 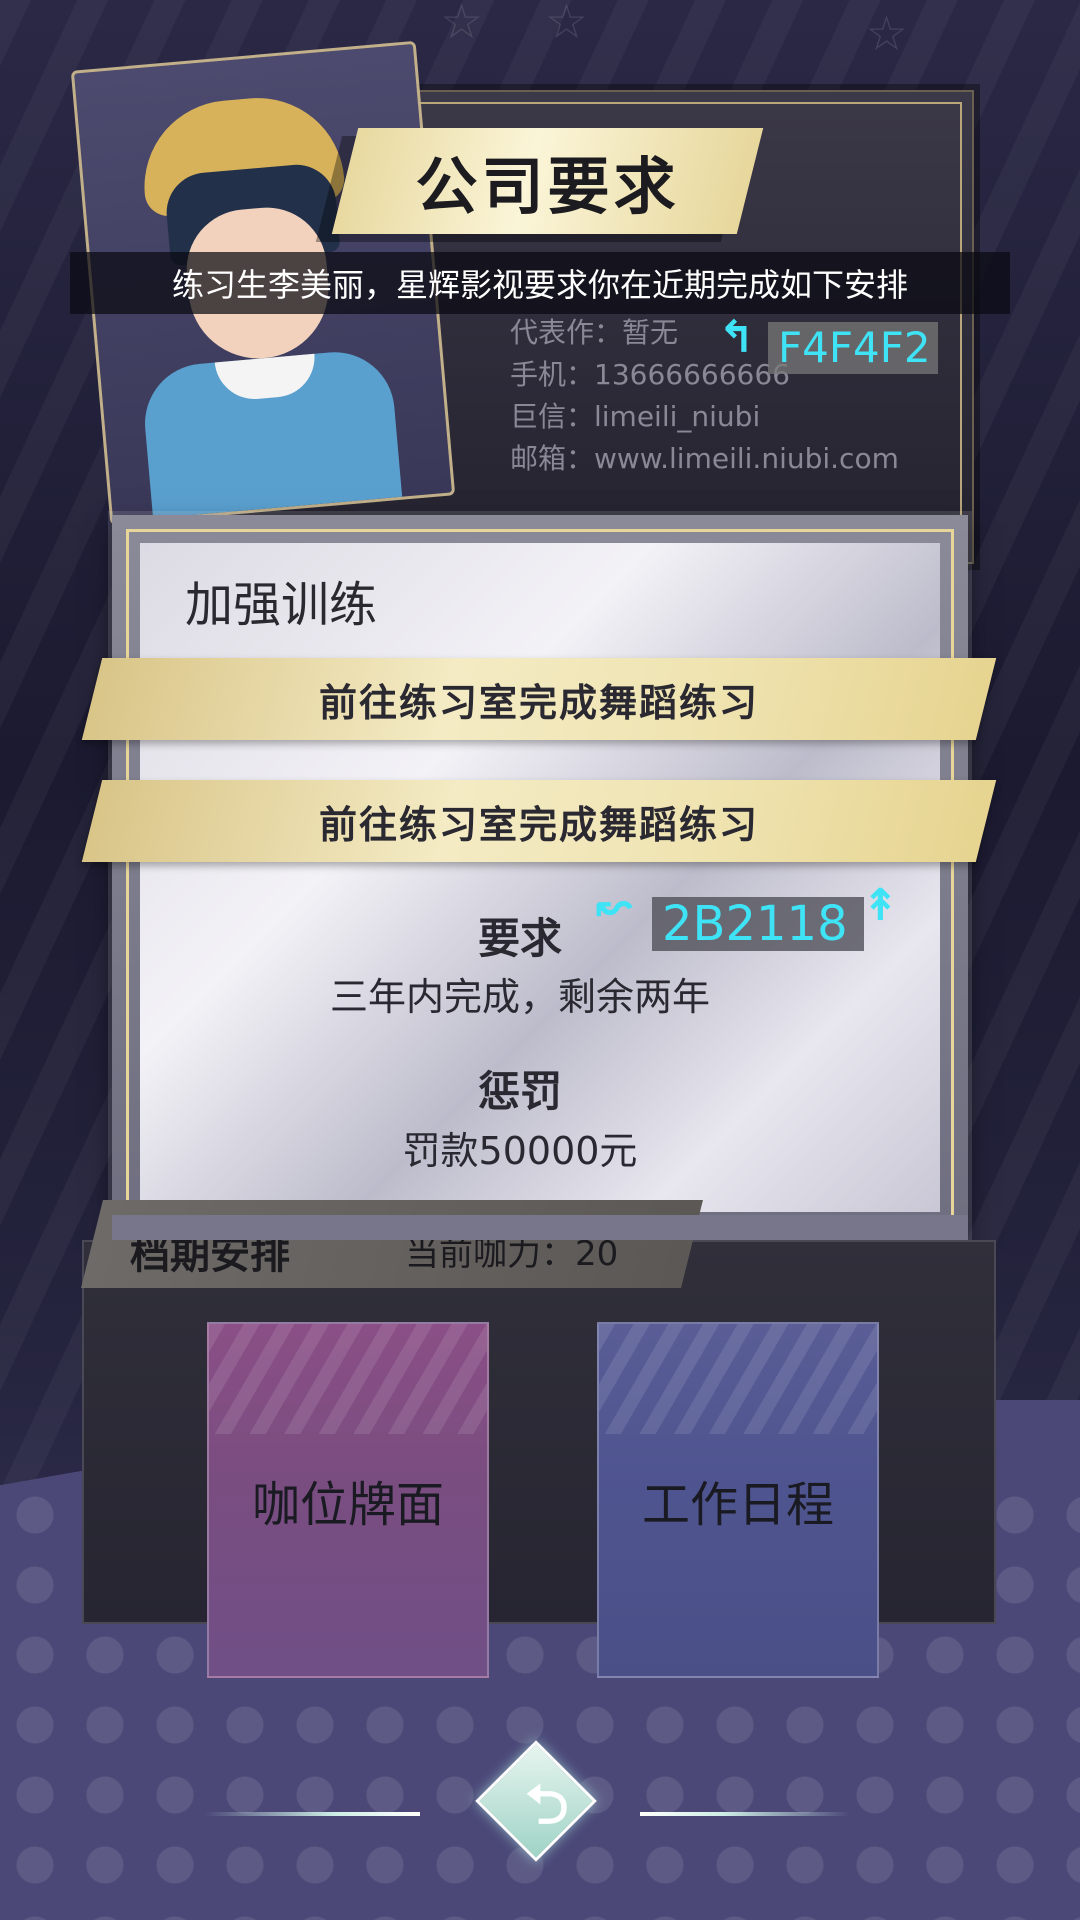 What do you see at coordinates (519, 938) in the screenshot?
I see `requirement-label: 要求` at bounding box center [519, 938].